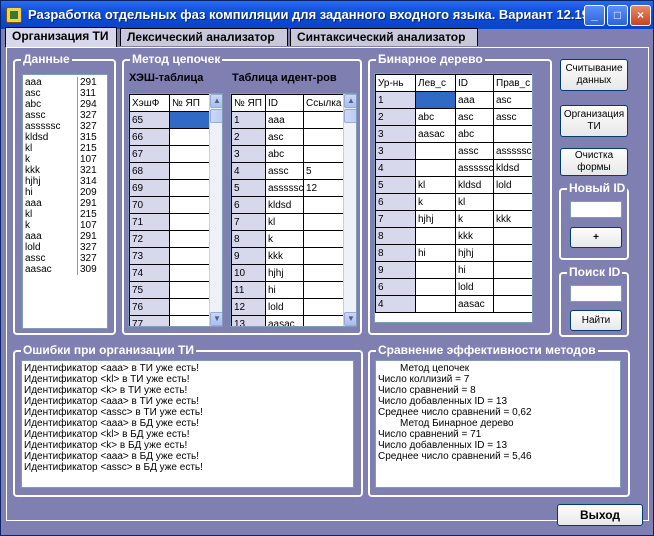 Image resolution: width=654 pixels, height=536 pixels. I want to click on table-row: 7 kl, so click(287, 222).